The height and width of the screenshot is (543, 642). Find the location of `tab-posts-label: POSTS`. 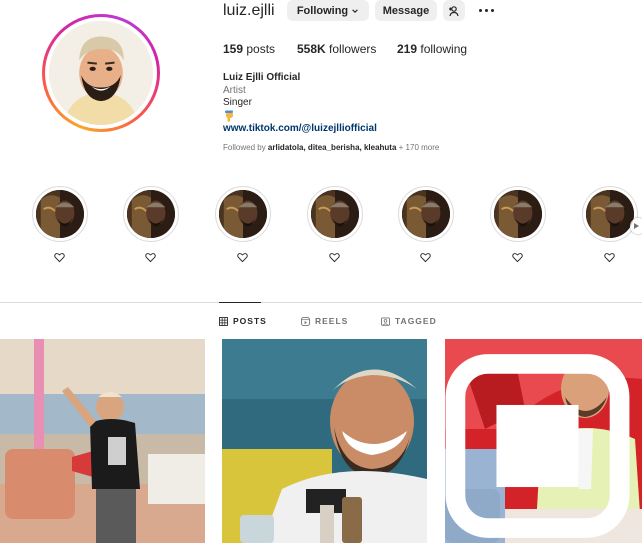

tab-posts-label: POSTS is located at coordinates (250, 321).